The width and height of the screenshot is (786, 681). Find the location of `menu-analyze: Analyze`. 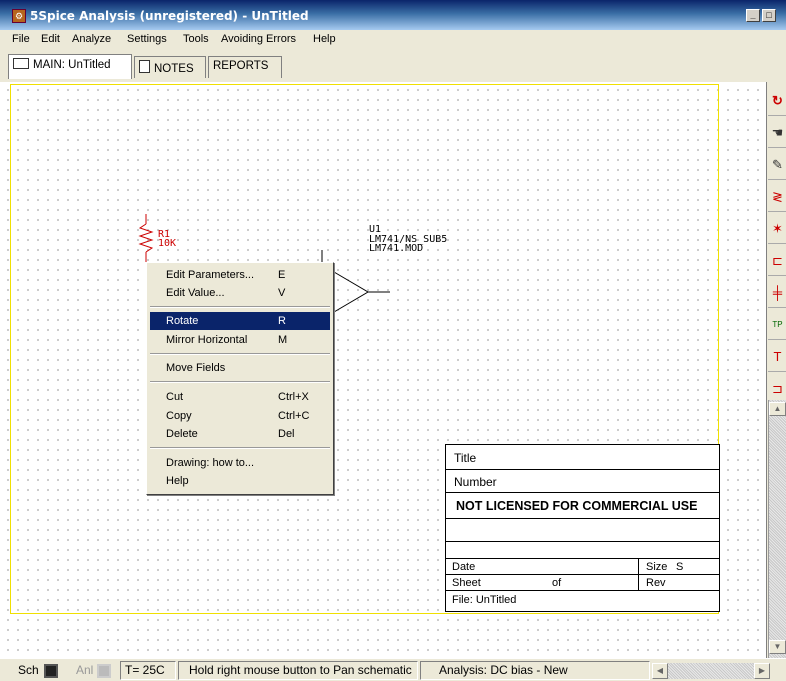

menu-analyze: Analyze is located at coordinates (91, 39).